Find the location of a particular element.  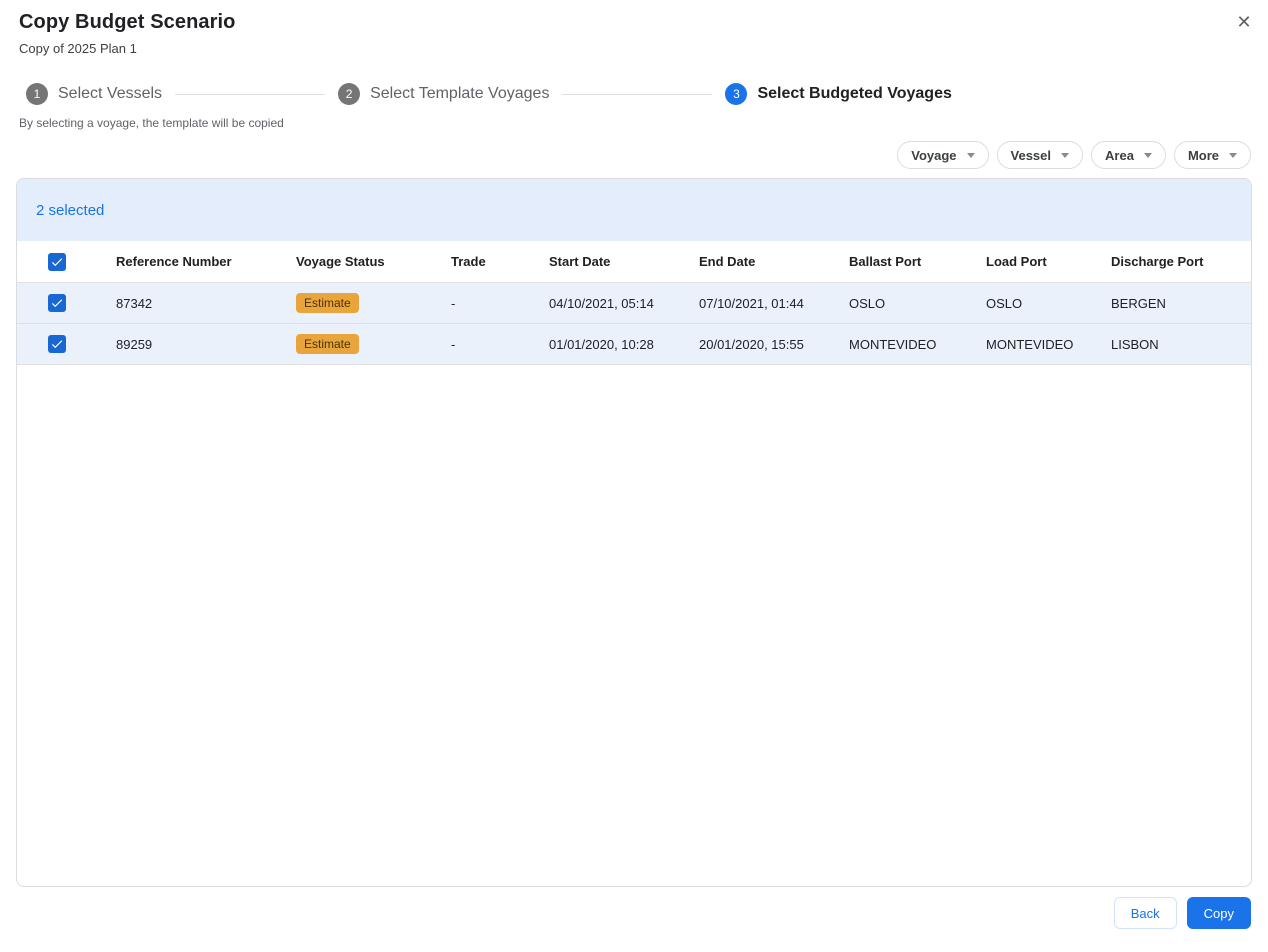

column-header-ballast-port: Ballast Port is located at coordinates (885, 261).